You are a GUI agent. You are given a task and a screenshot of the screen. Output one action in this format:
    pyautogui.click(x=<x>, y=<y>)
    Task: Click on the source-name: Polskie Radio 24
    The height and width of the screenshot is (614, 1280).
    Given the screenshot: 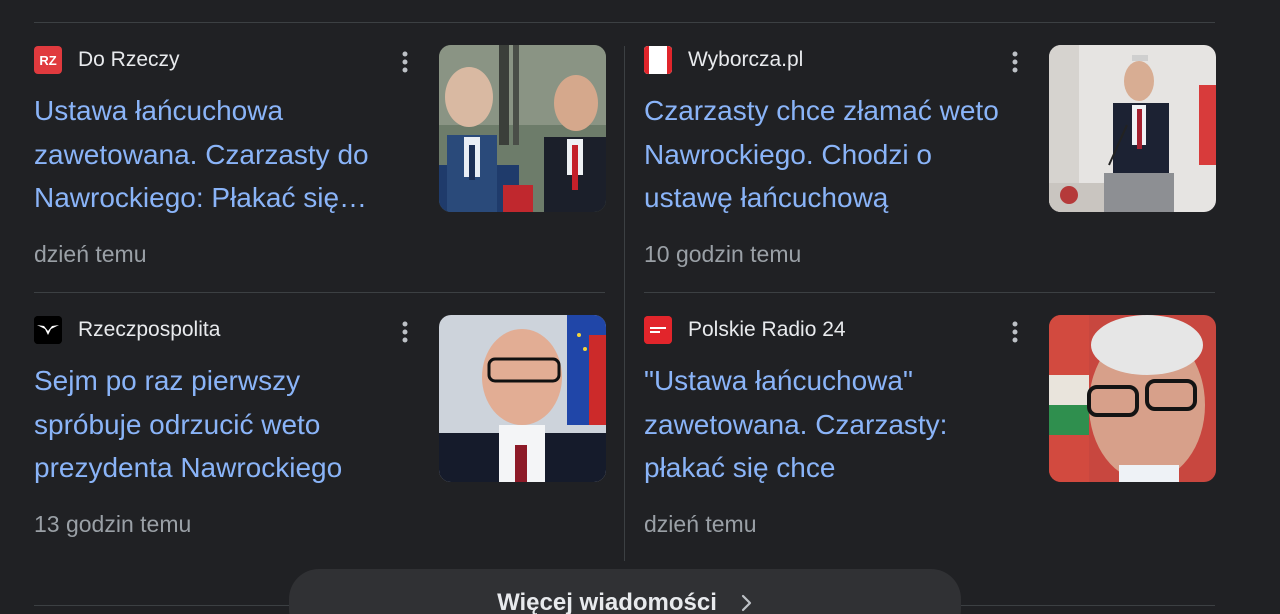 What is the action you would take?
    pyautogui.click(x=767, y=330)
    